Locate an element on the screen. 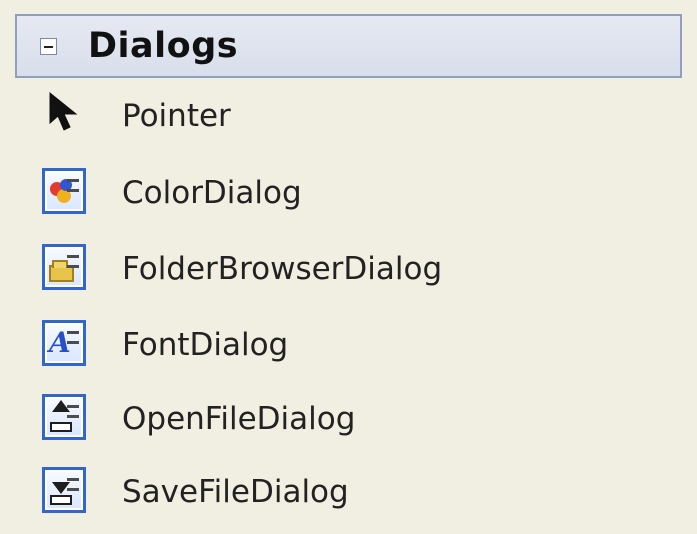 The width and height of the screenshot is (697, 534). font-dialog-icon-frame: A is located at coordinates (64, 343).